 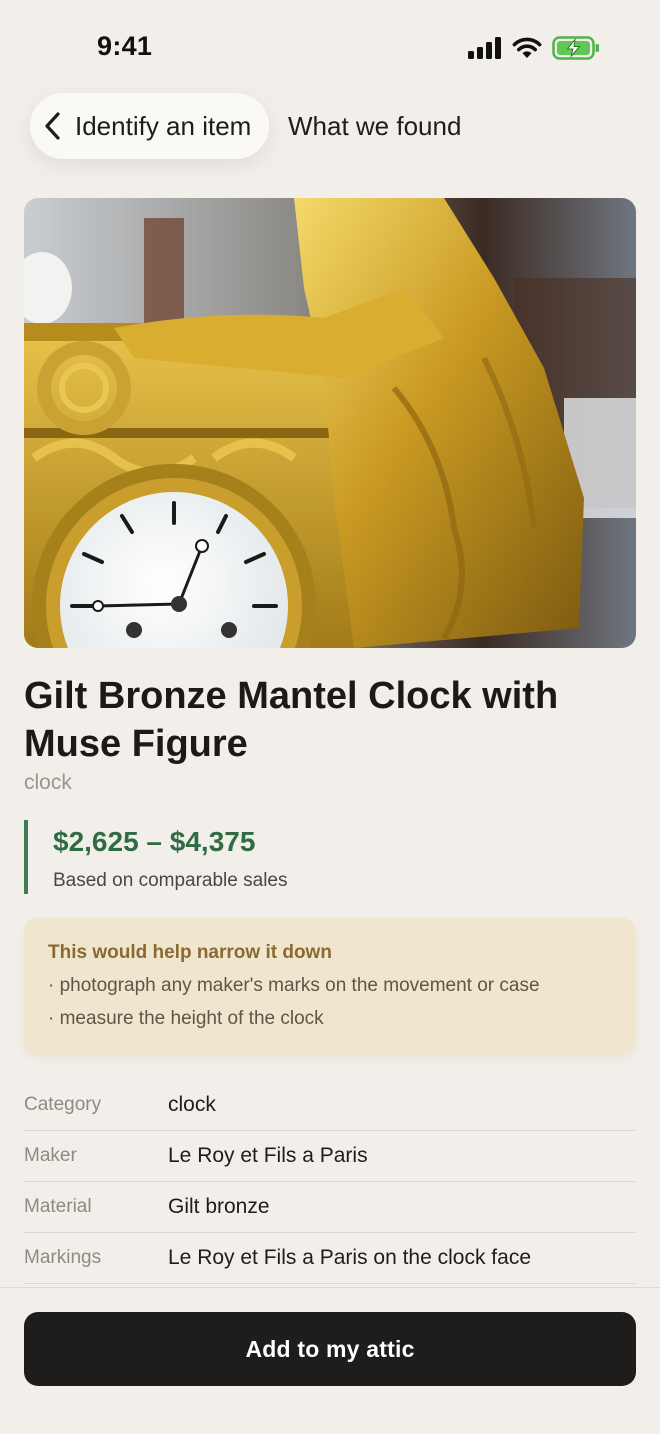 I want to click on wifi-icon, so click(x=527, y=47).